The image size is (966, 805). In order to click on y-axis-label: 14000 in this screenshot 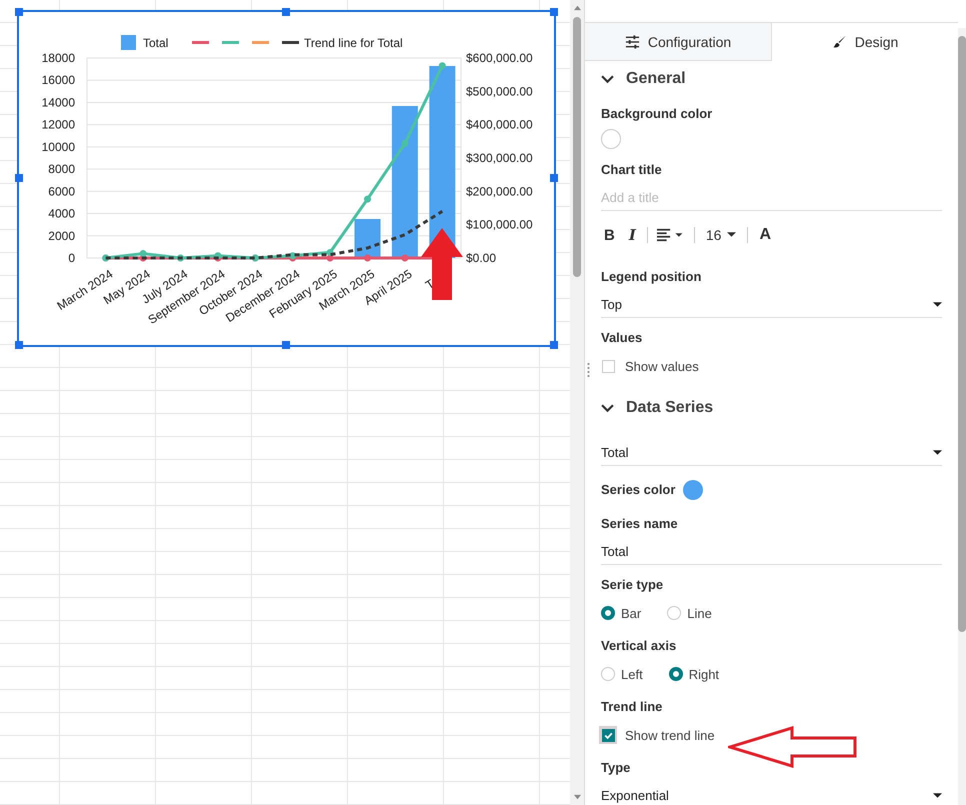, I will do `click(58, 102)`.